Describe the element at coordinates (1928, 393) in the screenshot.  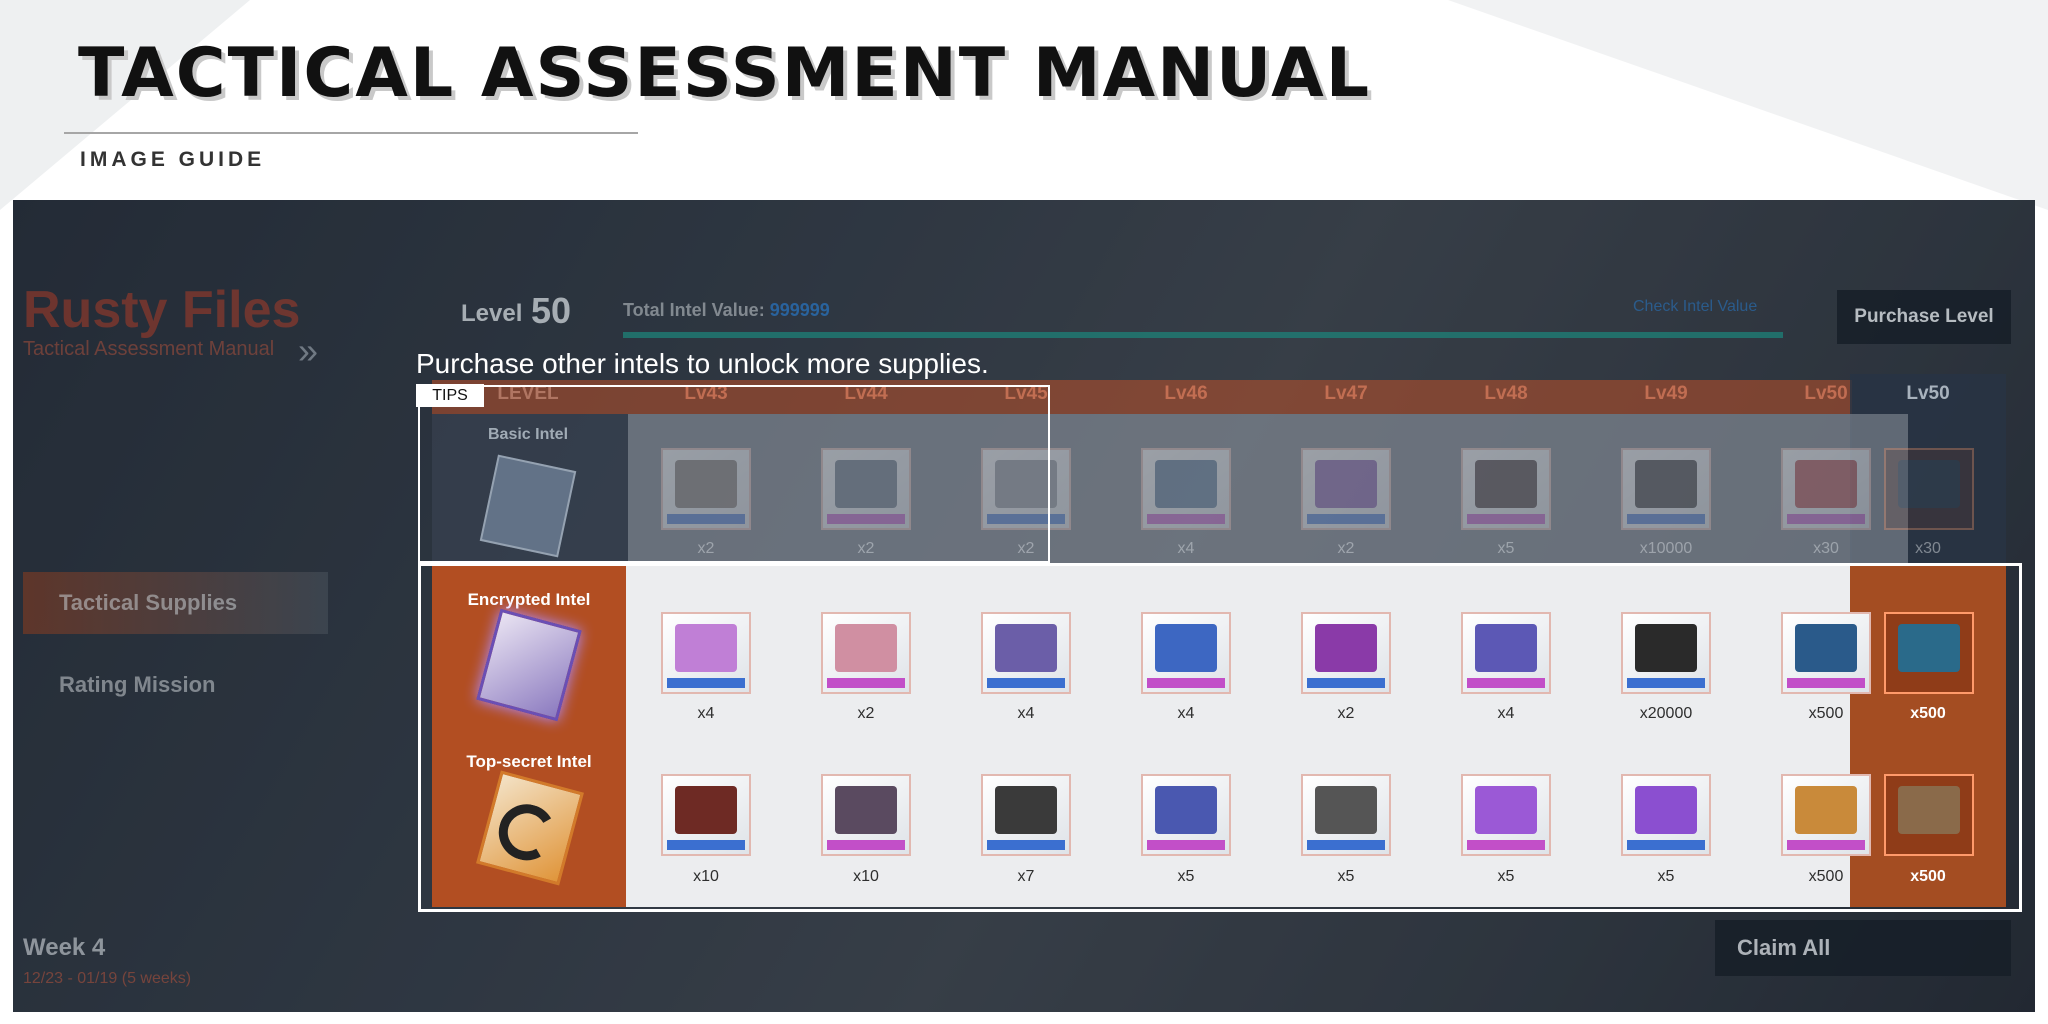
I see `final-level-header: Lv50` at that location.